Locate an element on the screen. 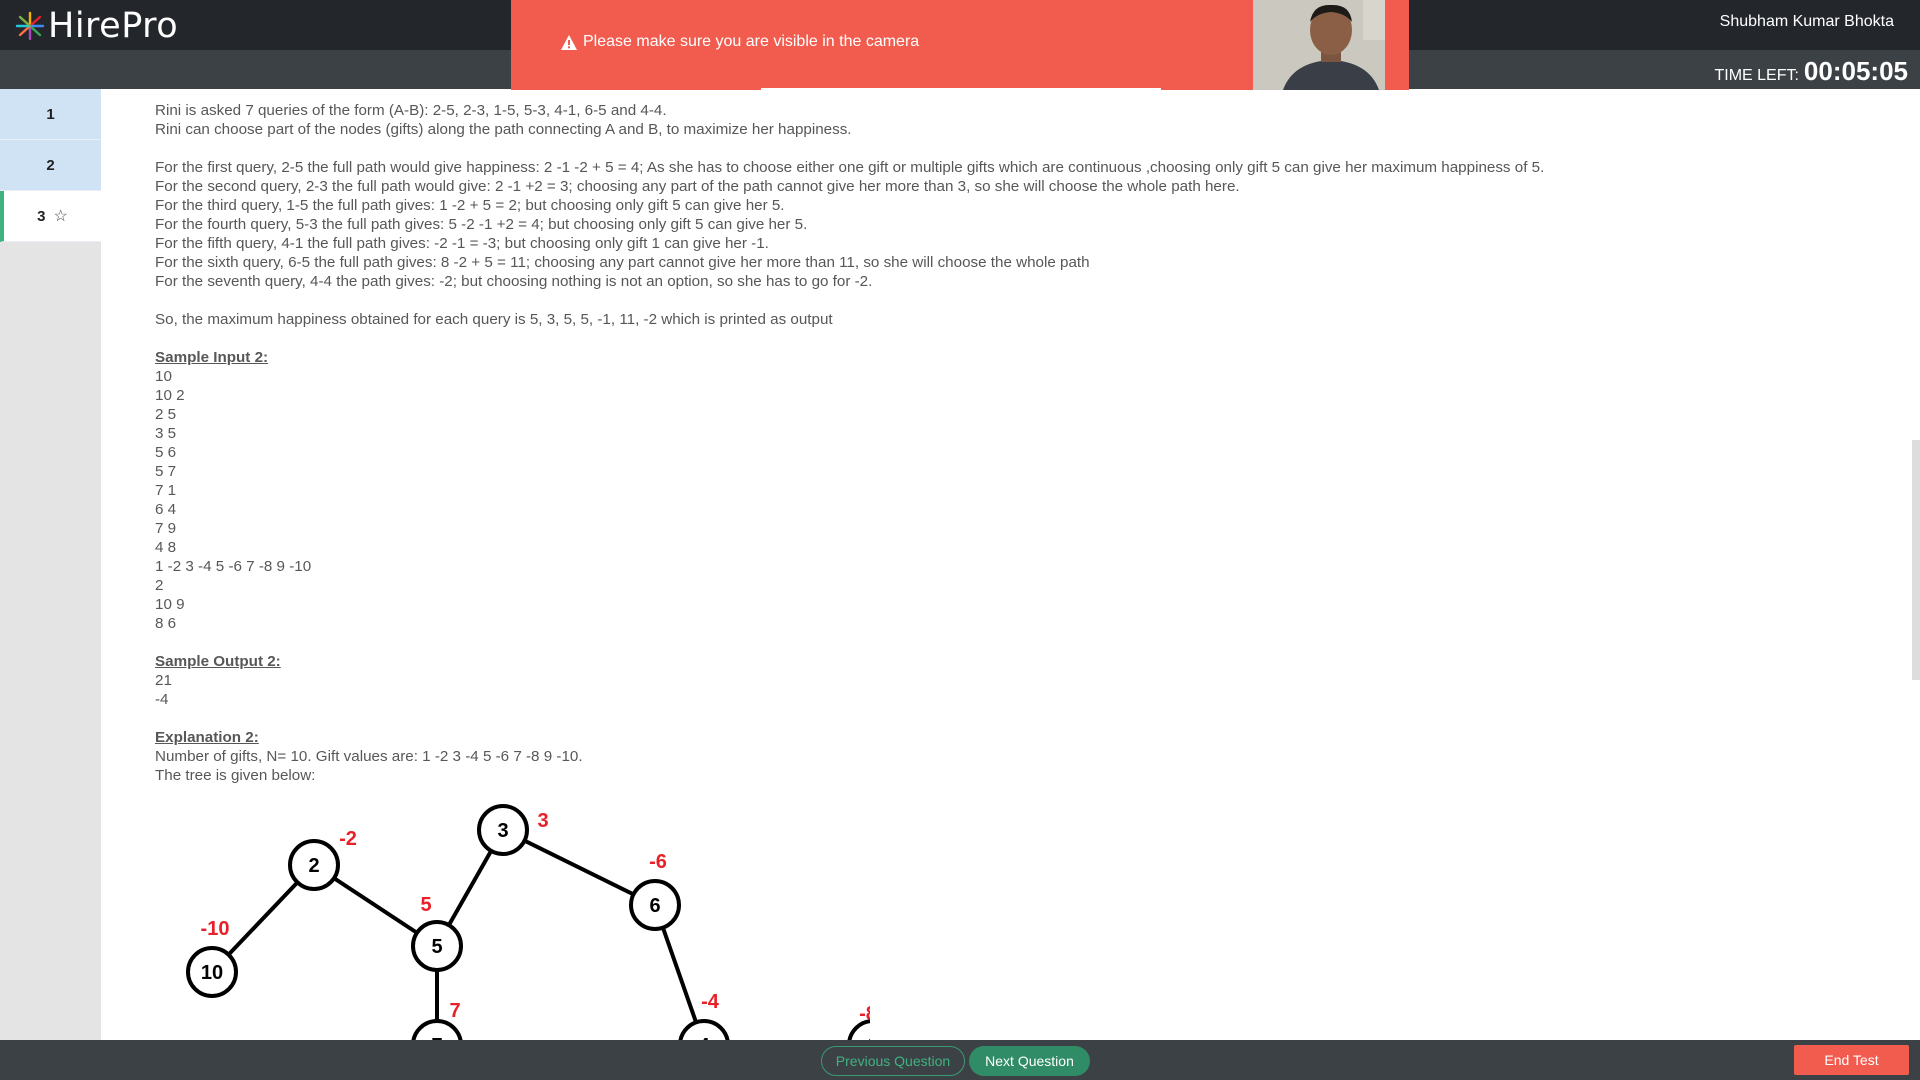 This screenshot has height=1080, width=1920. hirepro-logo: HirePro is located at coordinates (96, 26).